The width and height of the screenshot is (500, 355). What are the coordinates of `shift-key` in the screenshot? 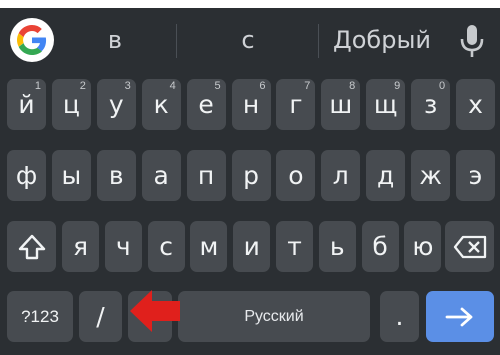 It's located at (31, 246).